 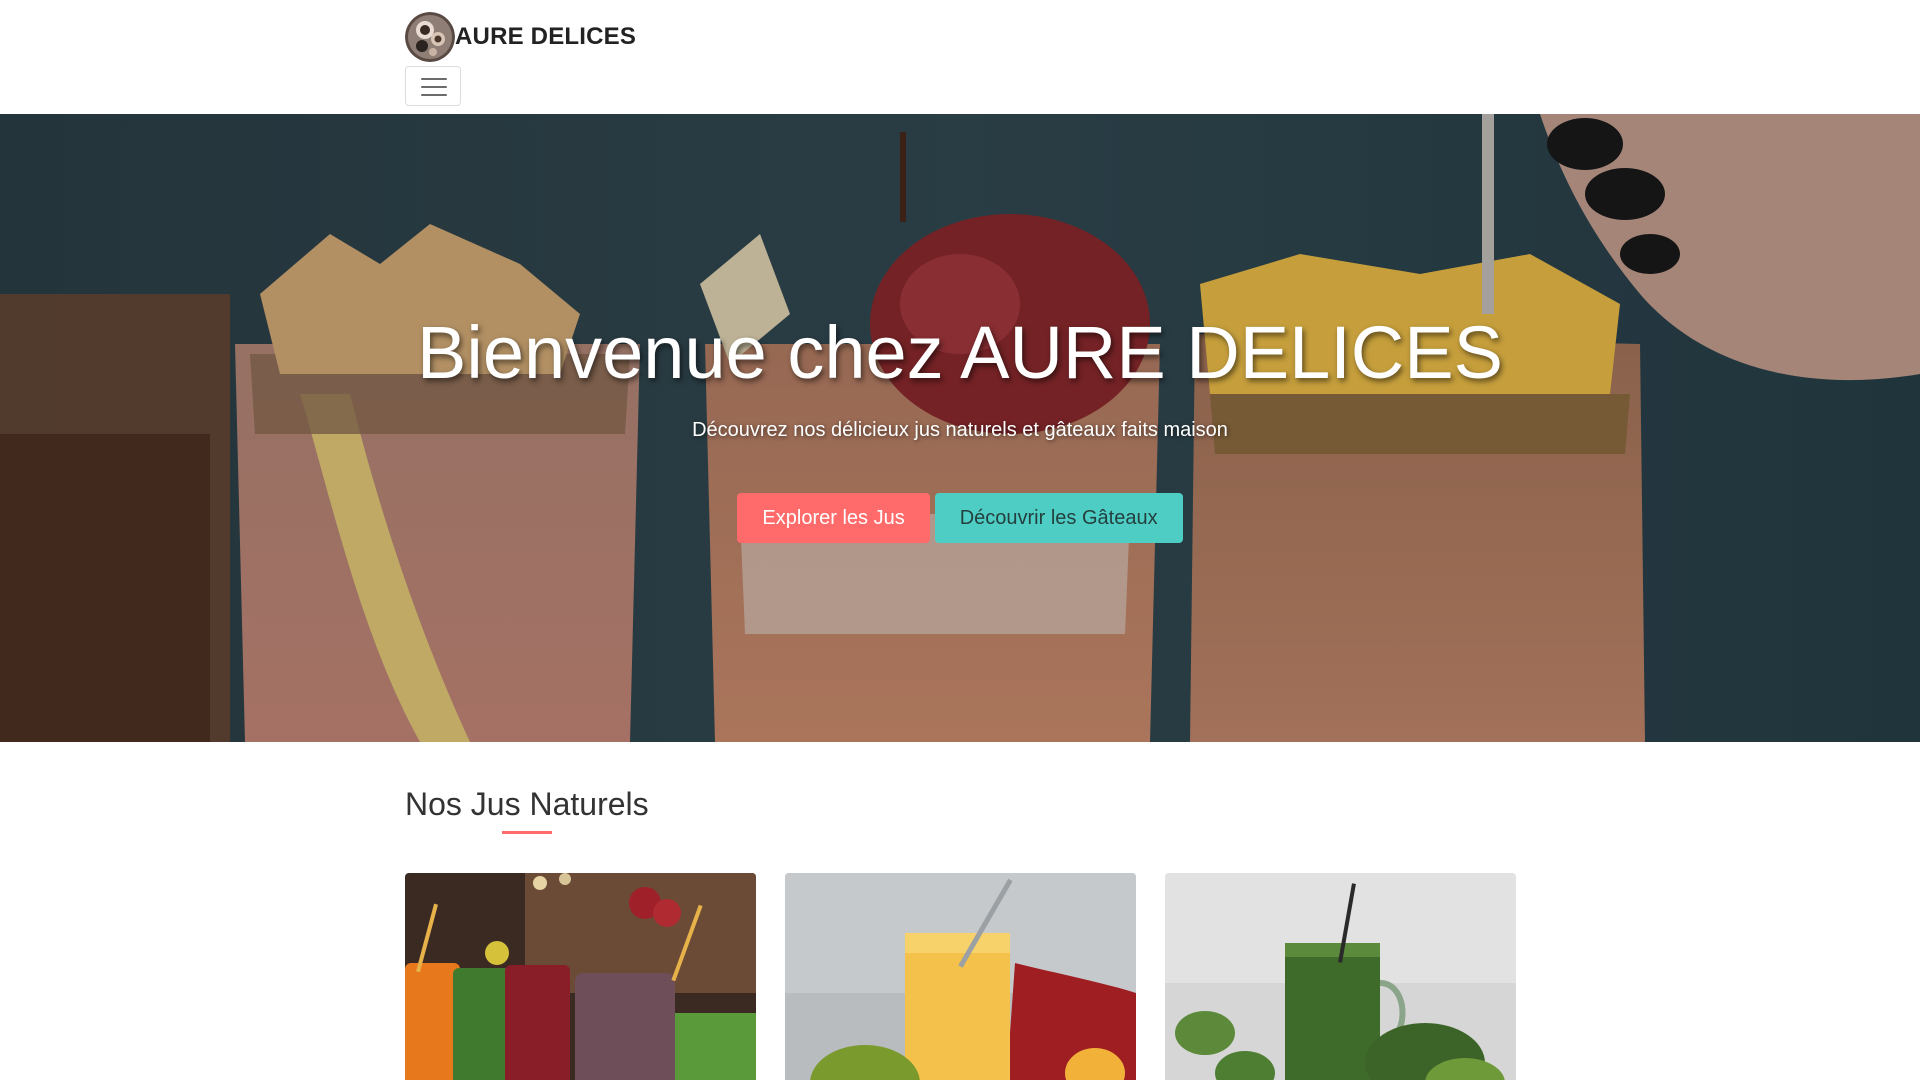 What do you see at coordinates (833, 518) in the screenshot?
I see `explore-juices-button: Explorer les Jus` at bounding box center [833, 518].